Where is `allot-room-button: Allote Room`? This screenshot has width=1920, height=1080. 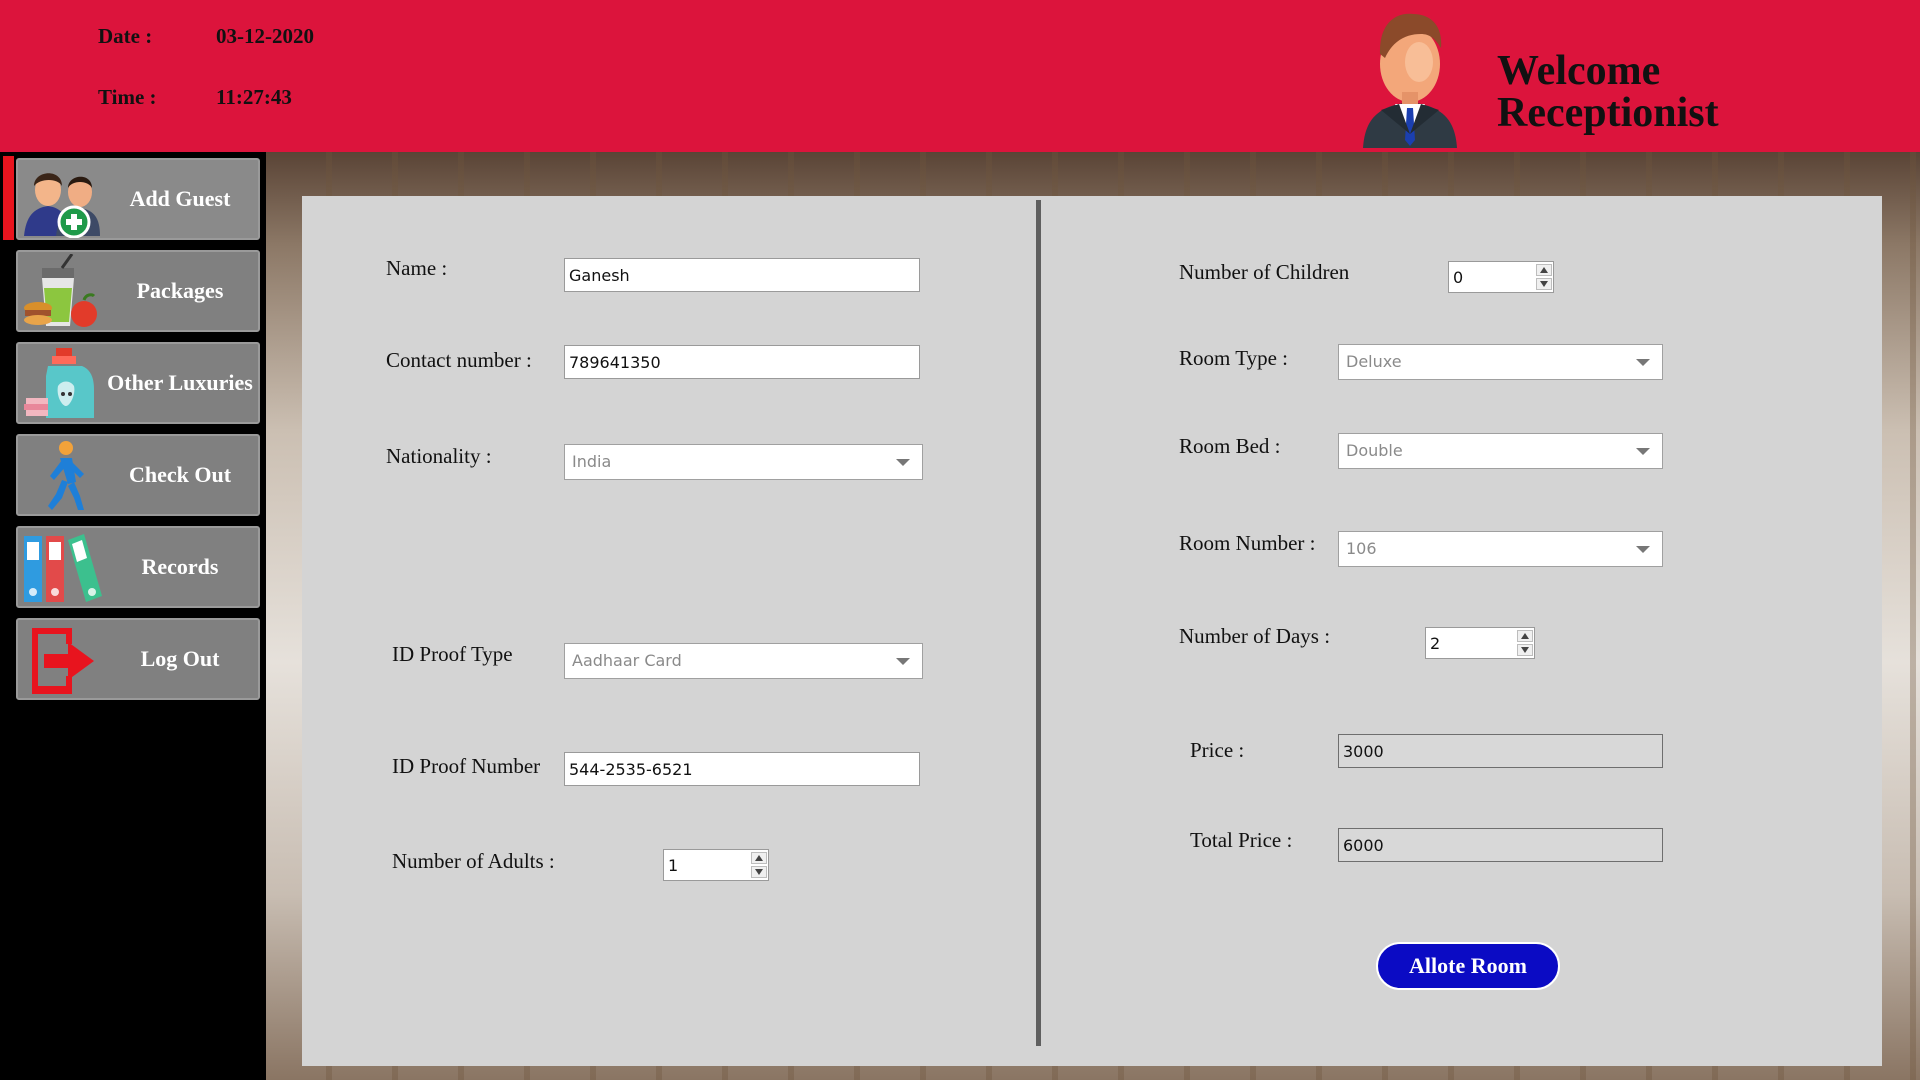
allot-room-button: Allote Room is located at coordinates (1468, 966).